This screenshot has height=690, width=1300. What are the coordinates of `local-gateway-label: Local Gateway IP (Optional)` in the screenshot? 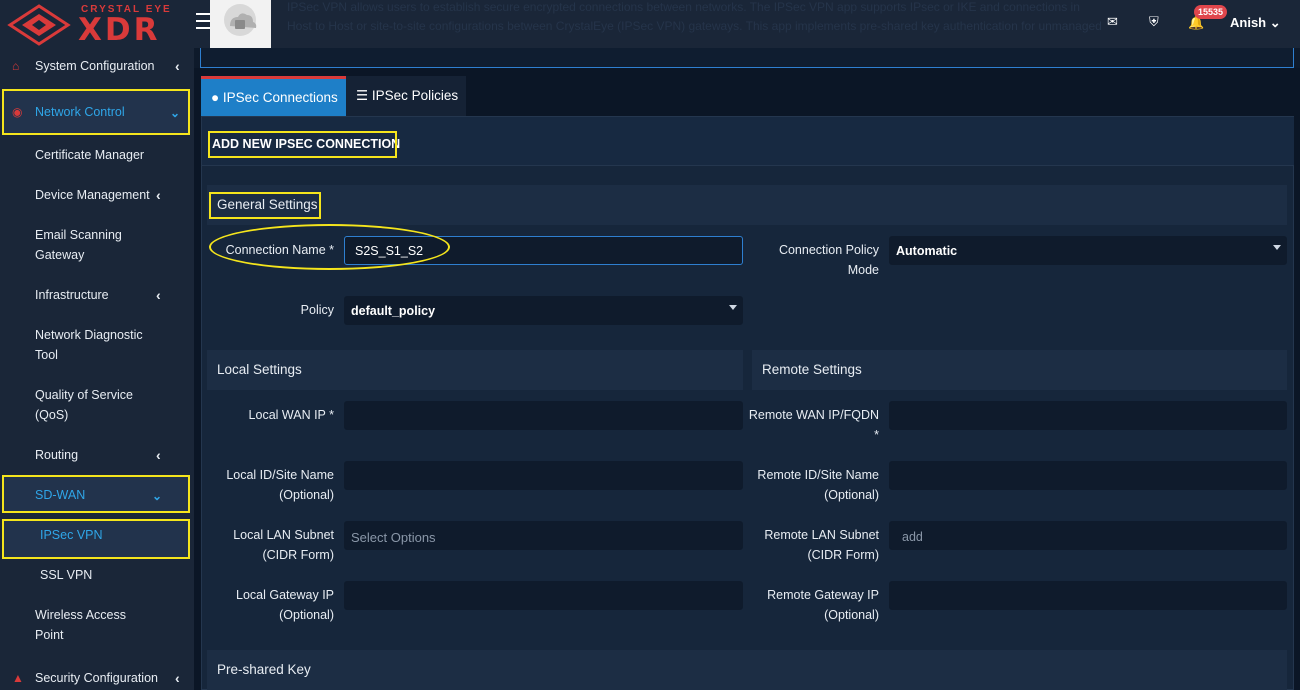 It's located at (273, 605).